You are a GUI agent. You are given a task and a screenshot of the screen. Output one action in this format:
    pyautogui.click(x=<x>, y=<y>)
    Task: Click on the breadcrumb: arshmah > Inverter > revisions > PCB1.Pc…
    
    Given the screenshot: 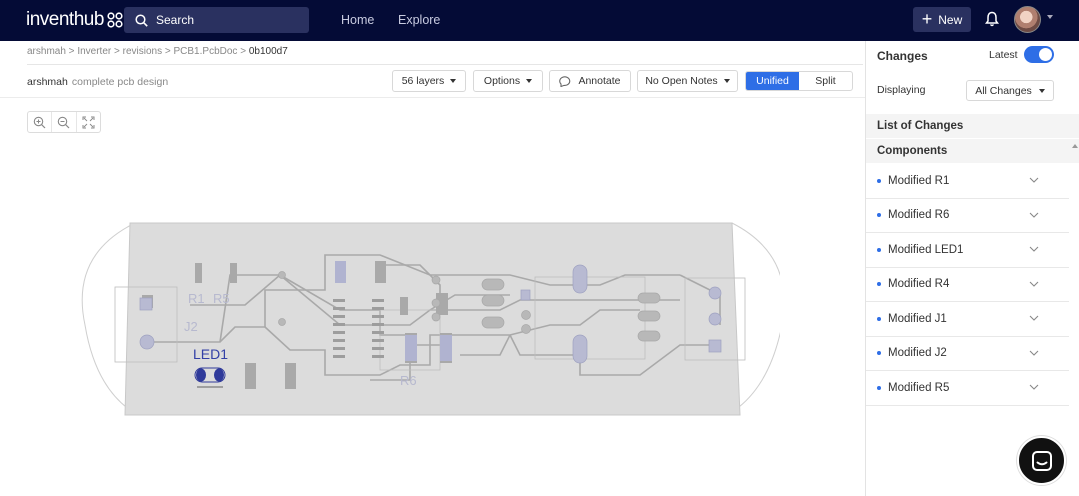 What is the action you would take?
    pyautogui.click(x=157, y=51)
    